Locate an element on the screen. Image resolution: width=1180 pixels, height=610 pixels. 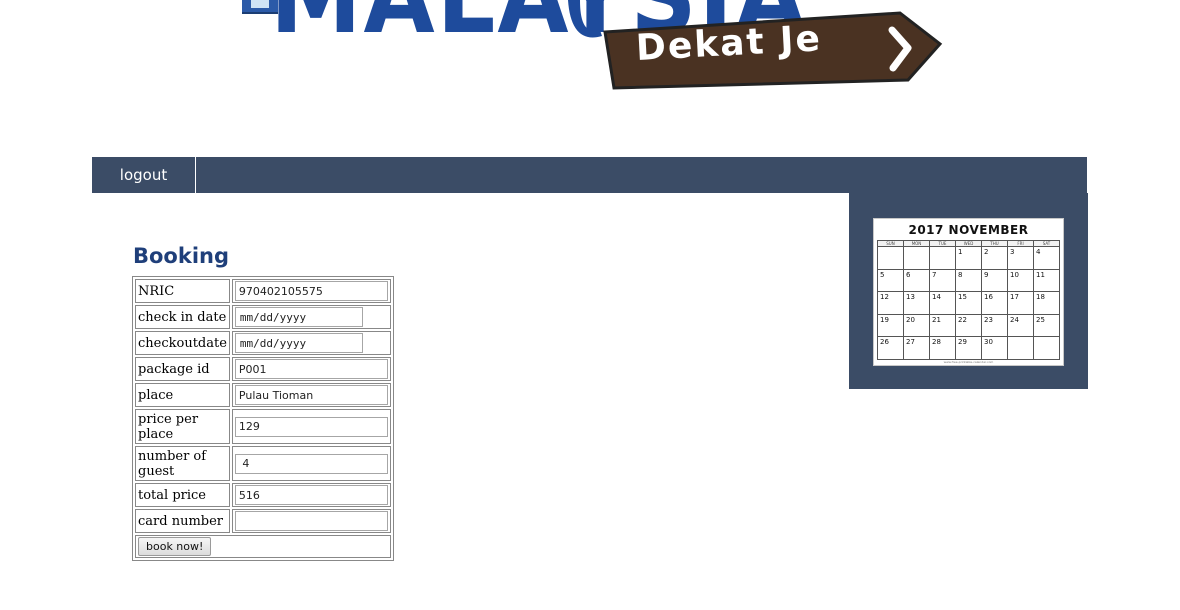
calendar-day: 30 is located at coordinates (994, 348).